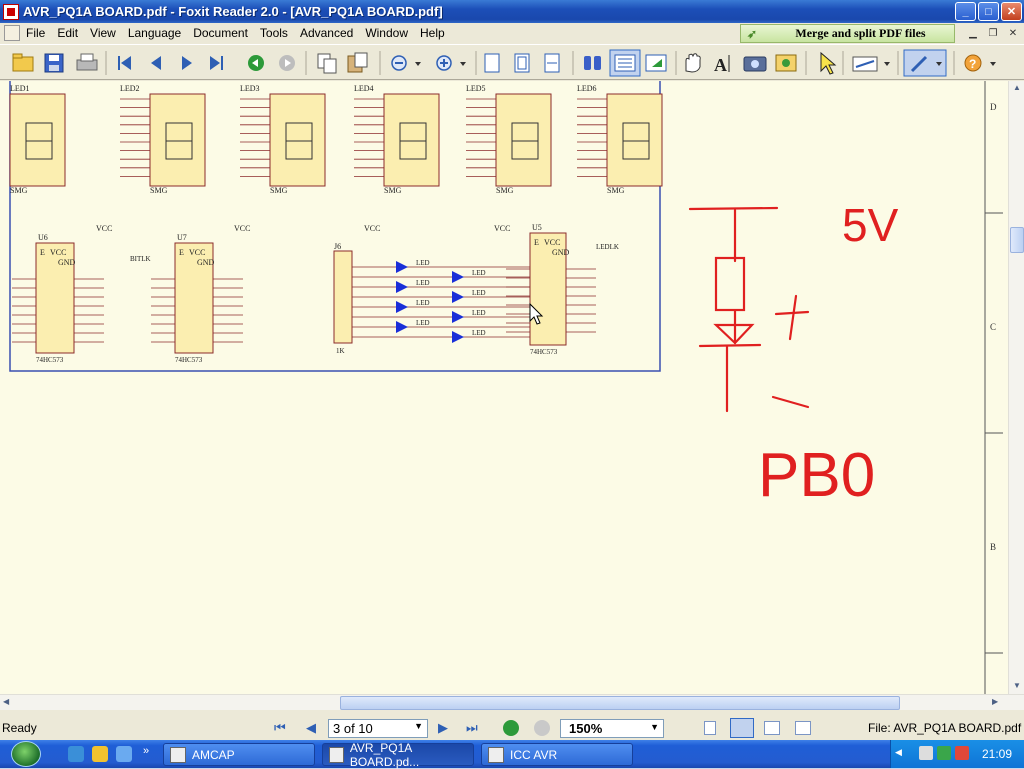 Image resolution: width=1024 pixels, height=769 pixels. I want to click on document-menu-icon, so click(12, 33).